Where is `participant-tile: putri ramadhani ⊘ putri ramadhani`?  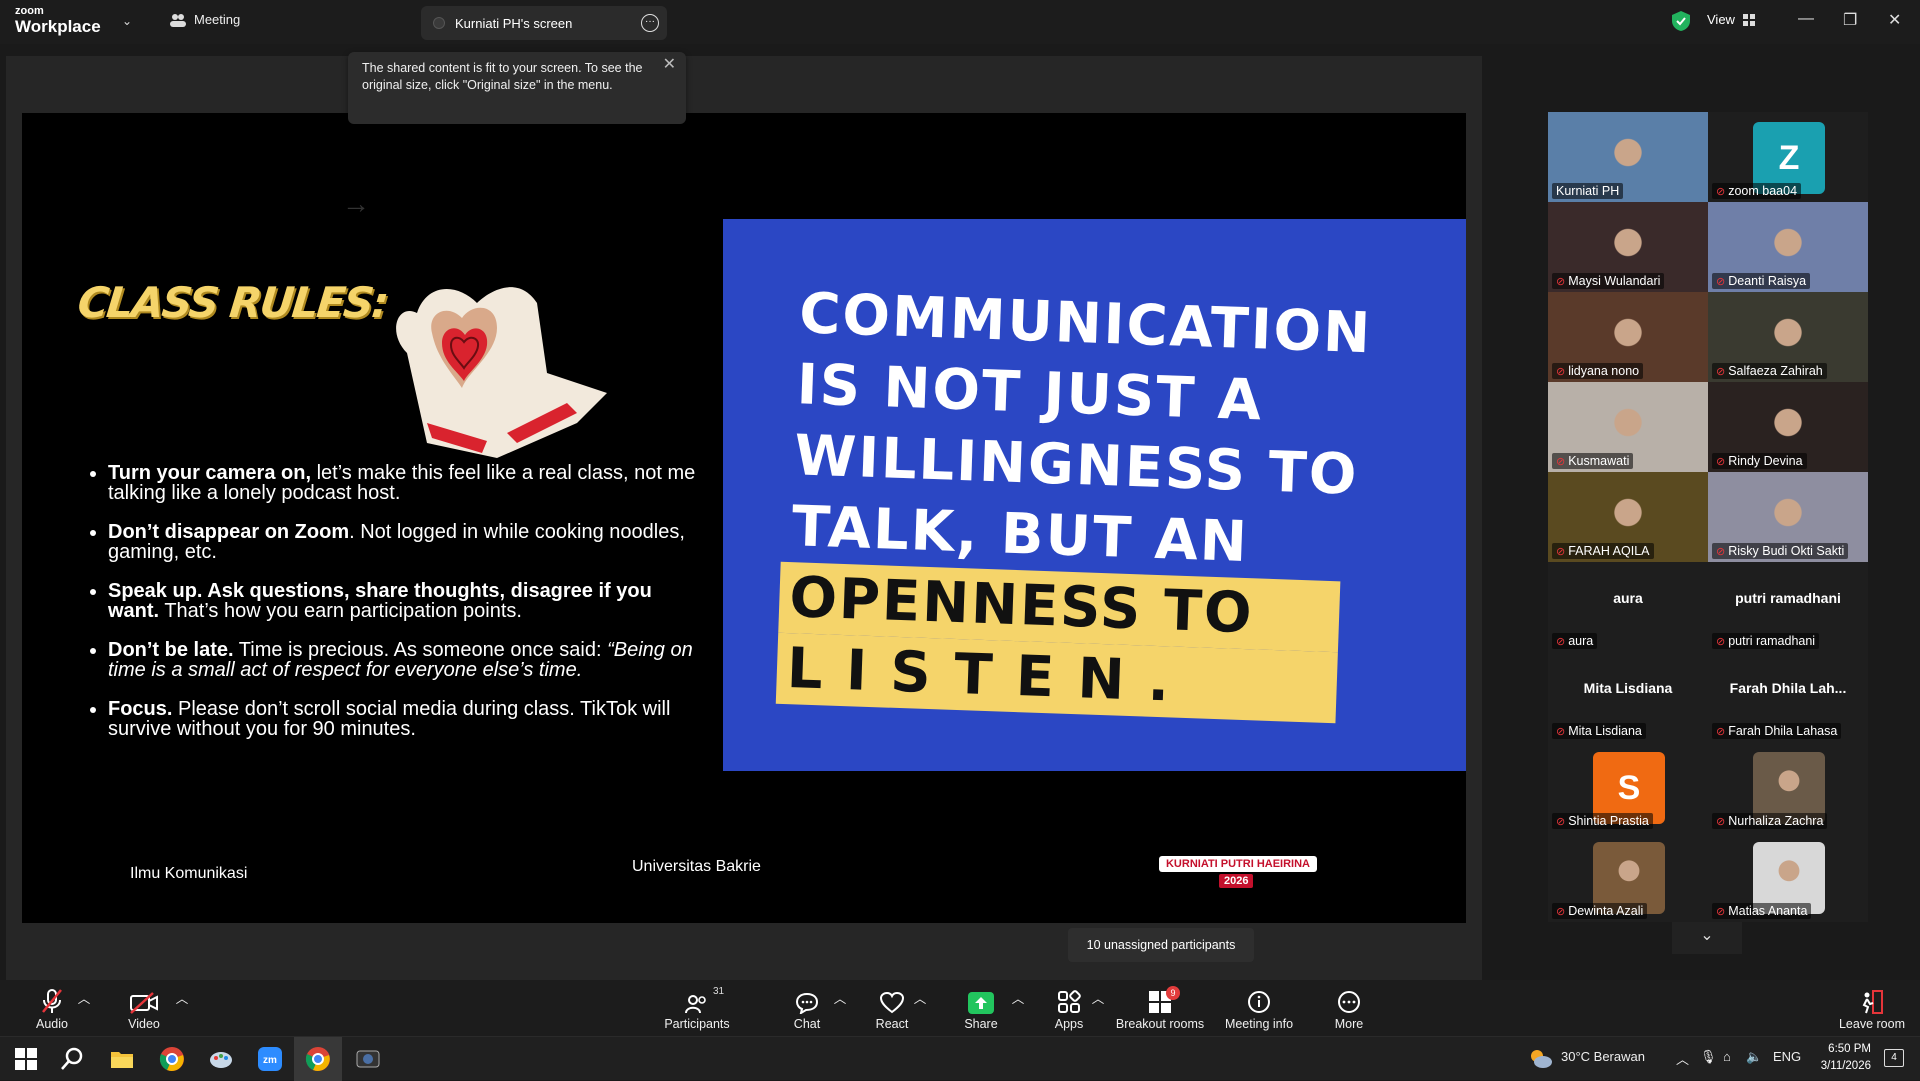
participant-tile: putri ramadhani ⊘ putri ramadhani is located at coordinates (1788, 607).